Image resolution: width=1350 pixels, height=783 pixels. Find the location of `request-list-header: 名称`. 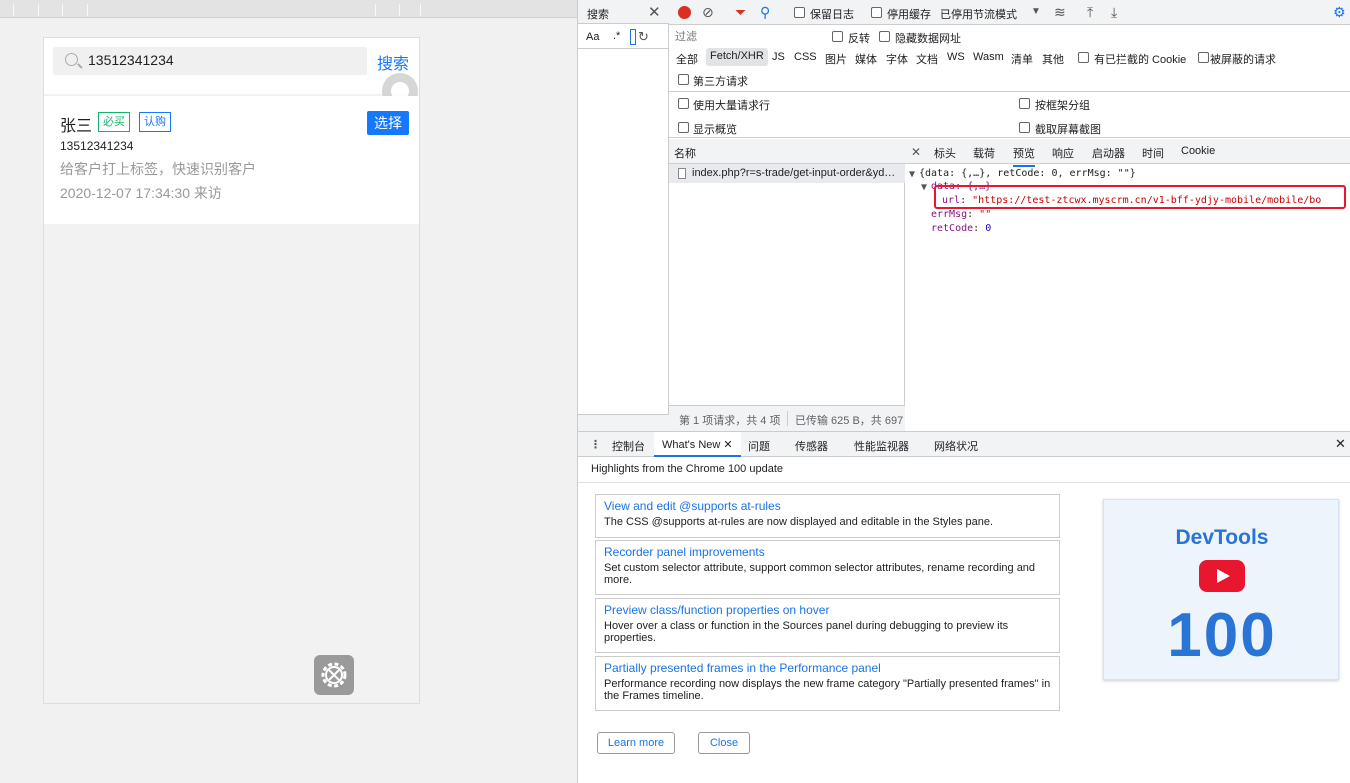

request-list-header: 名称 is located at coordinates (787, 151).